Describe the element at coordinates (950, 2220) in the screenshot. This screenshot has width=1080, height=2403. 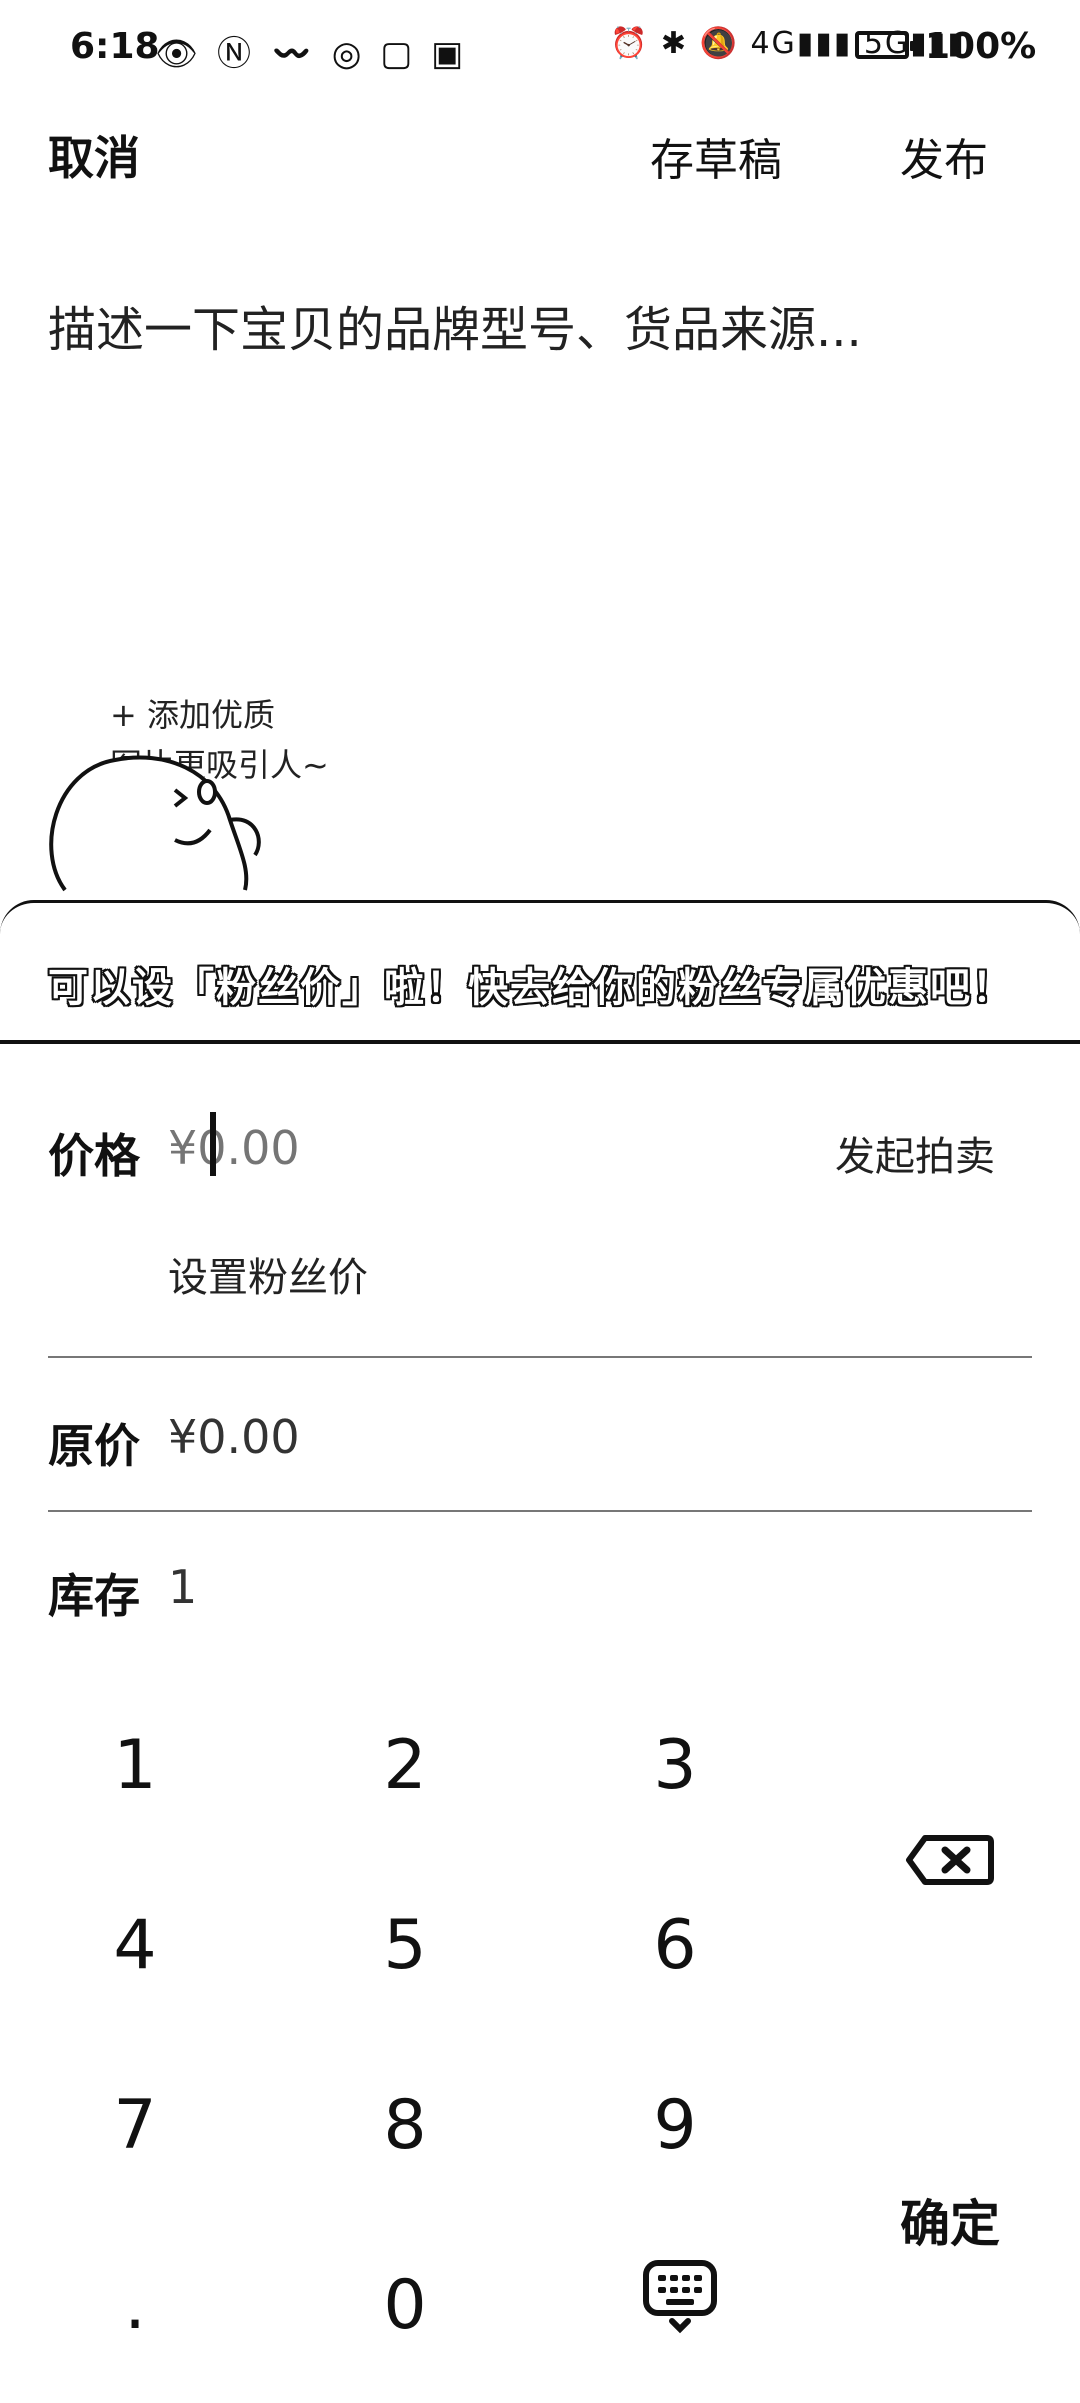
I see `confirm-button: 确定` at that location.